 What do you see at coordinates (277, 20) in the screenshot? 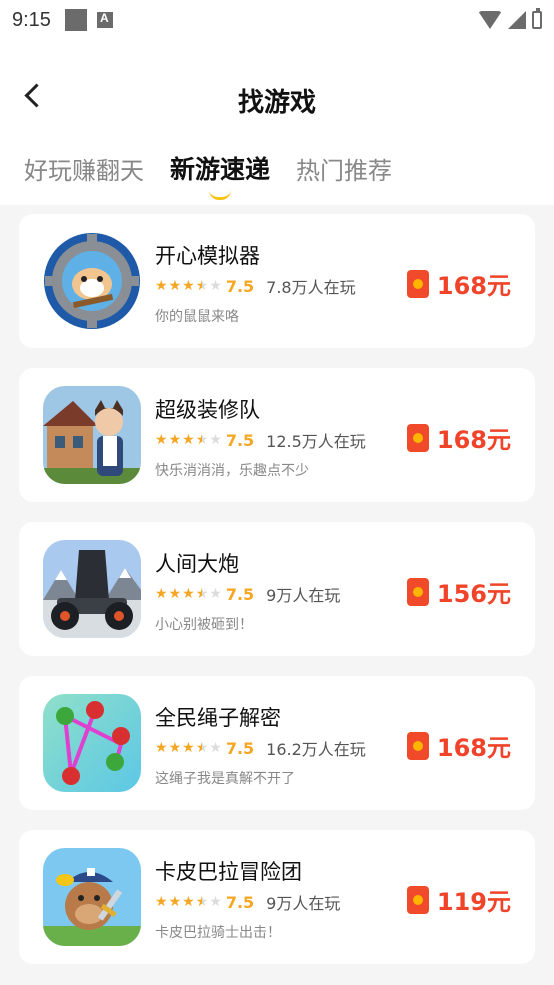
I see `status-bar: 9:15` at bounding box center [277, 20].